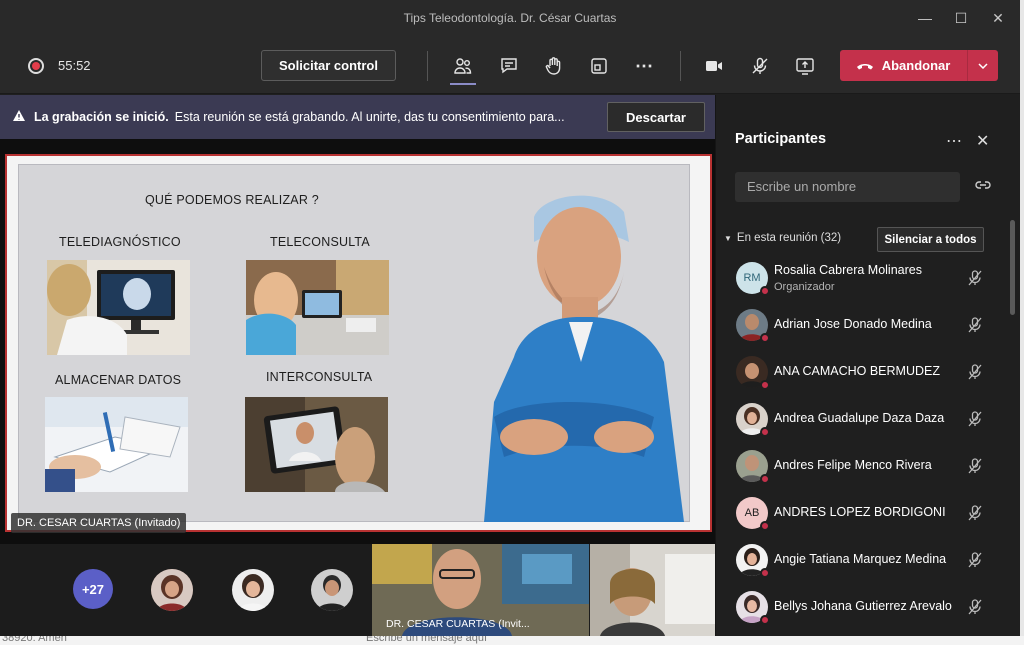  I want to click on maximize-icon: ☐, so click(961, 18).